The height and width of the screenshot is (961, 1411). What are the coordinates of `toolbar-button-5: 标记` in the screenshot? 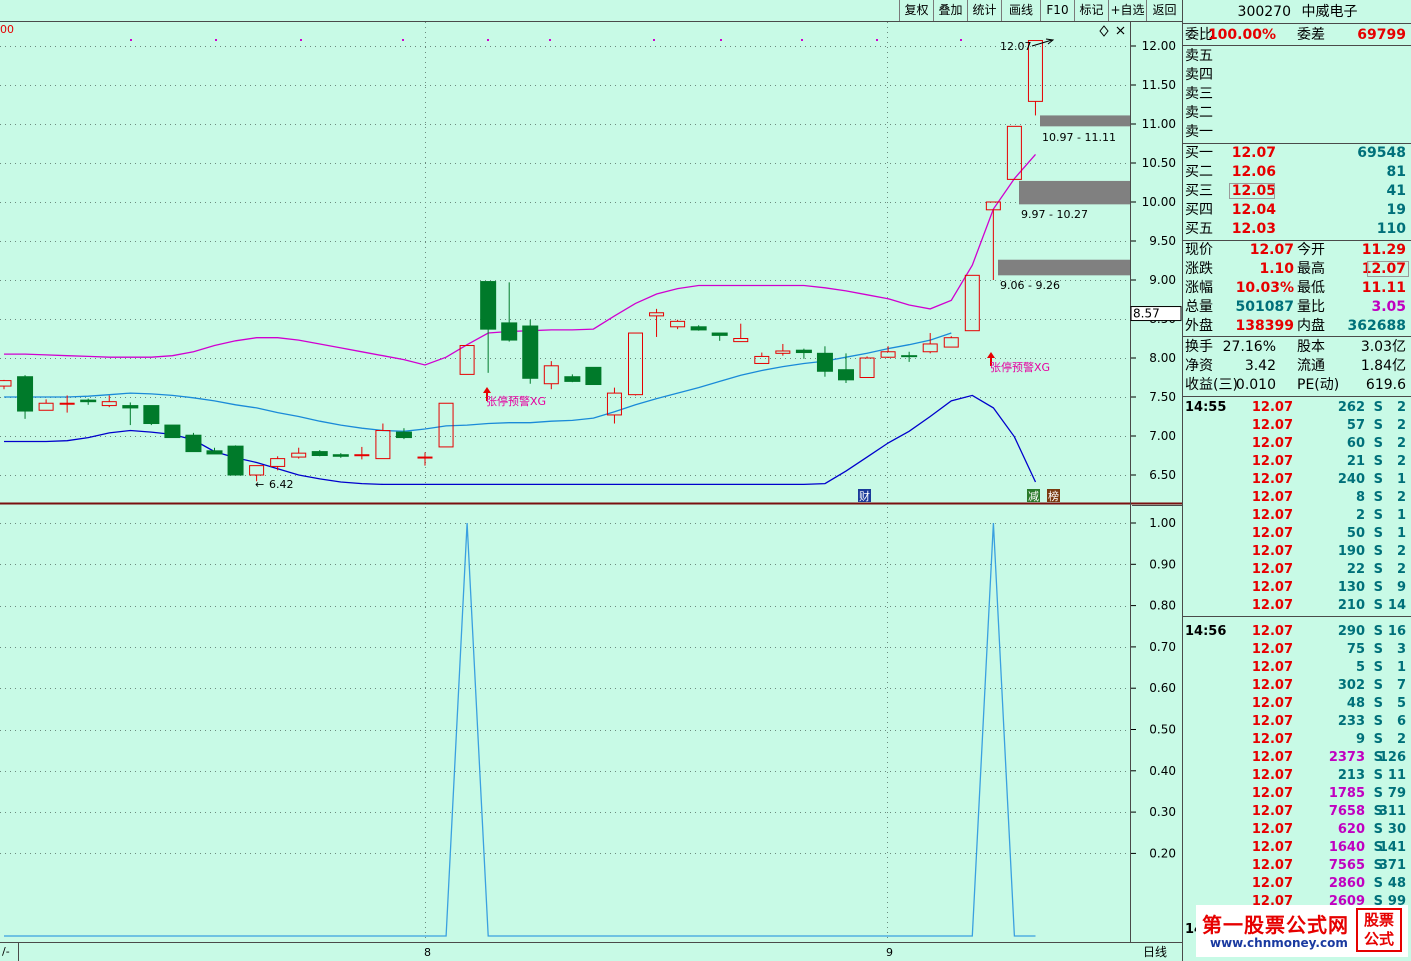 It's located at (1091, 10).